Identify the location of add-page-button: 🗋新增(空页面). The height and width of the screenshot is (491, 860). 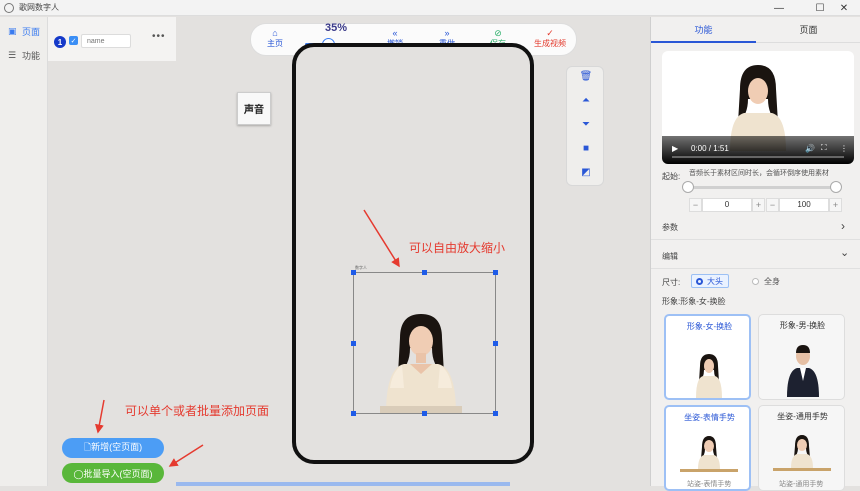
(113, 448).